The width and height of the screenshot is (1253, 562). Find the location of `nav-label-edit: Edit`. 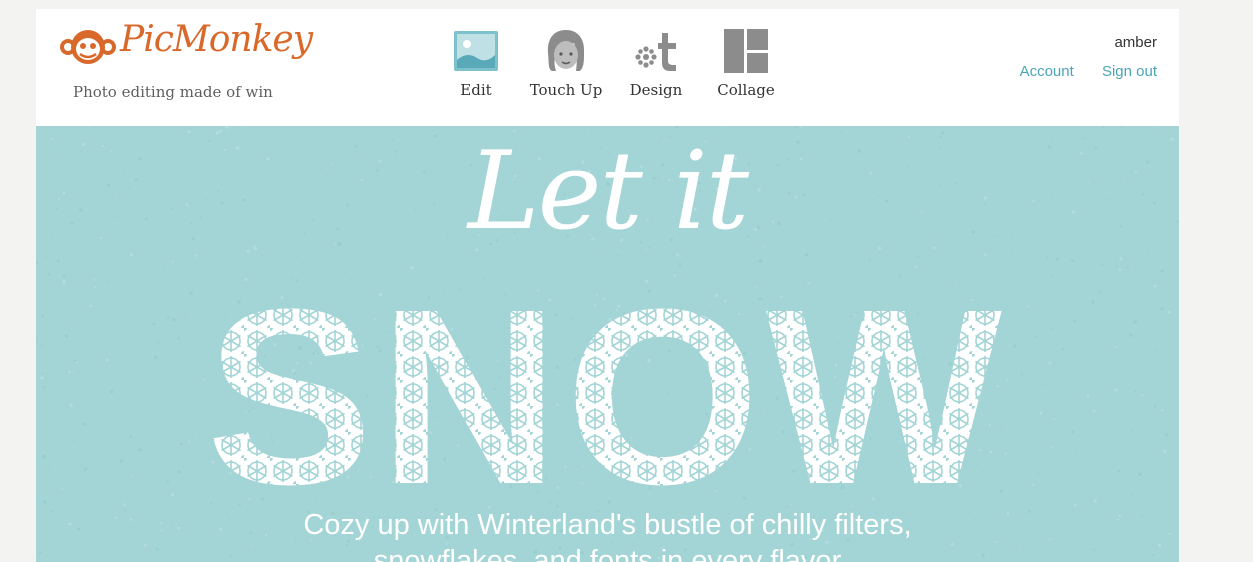

nav-label-edit: Edit is located at coordinates (476, 90).